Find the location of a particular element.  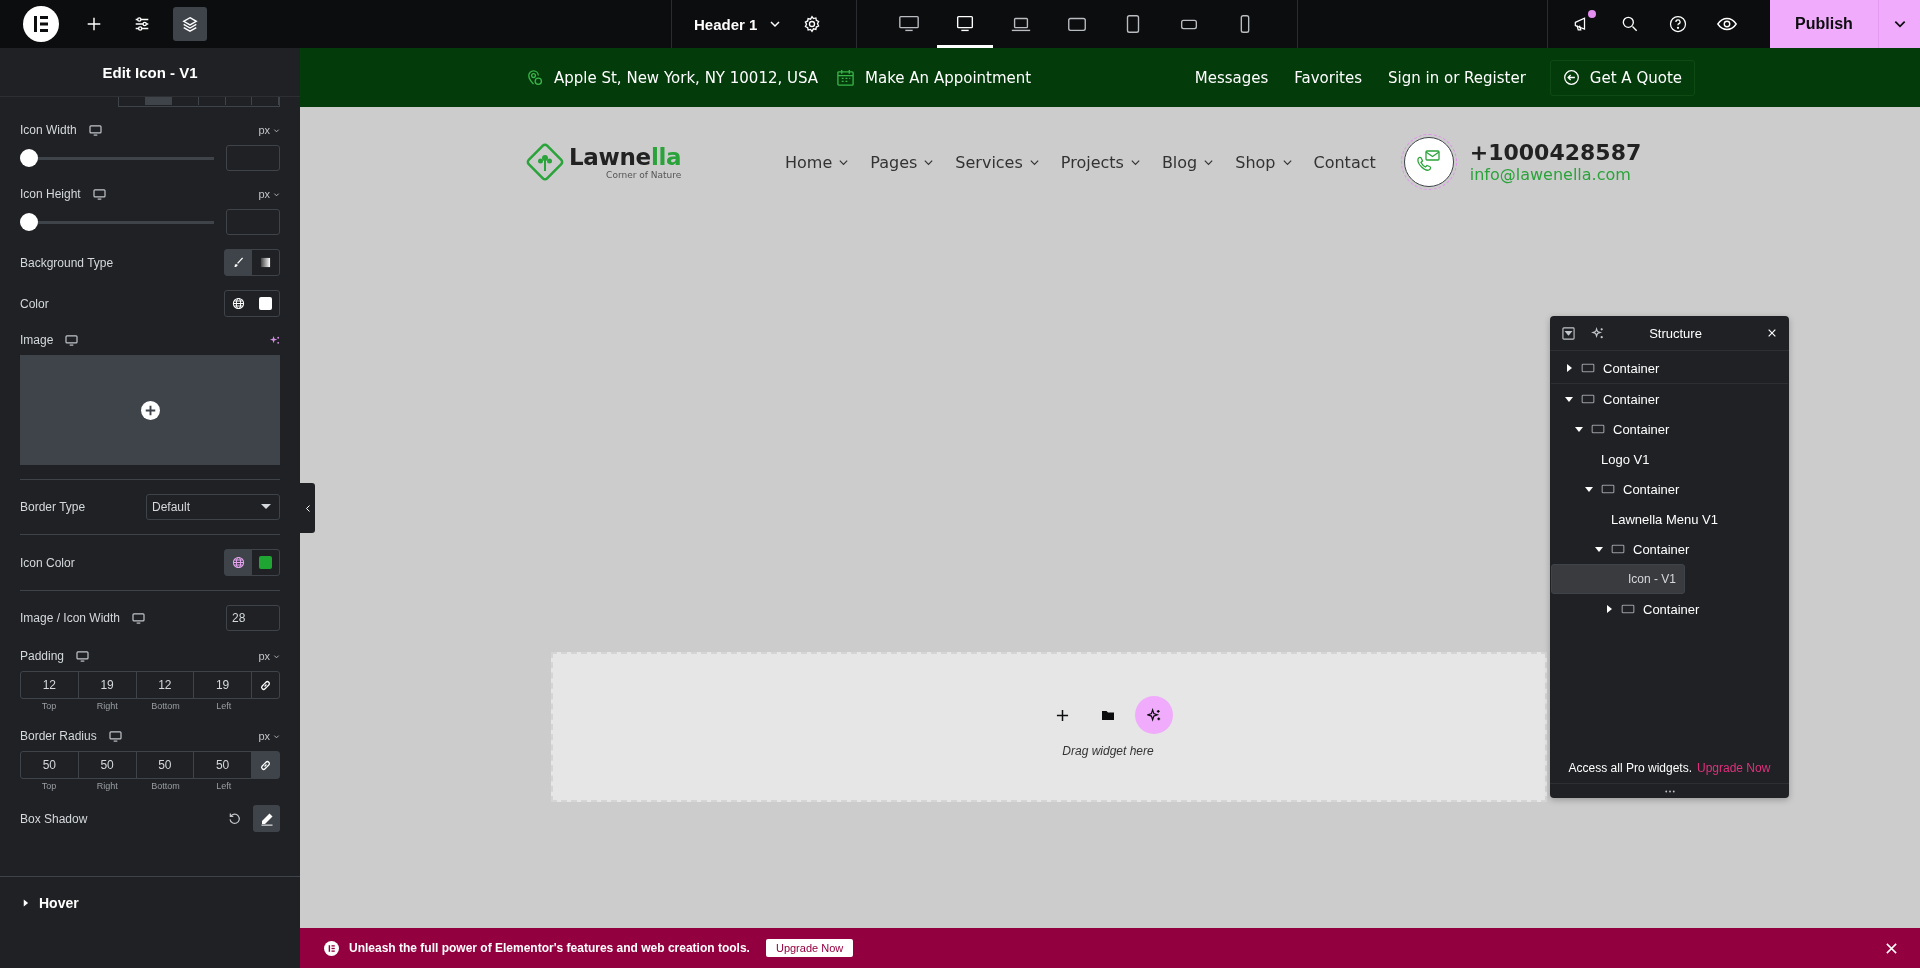

logo-tagline: Corner of Nature is located at coordinates (644, 175).